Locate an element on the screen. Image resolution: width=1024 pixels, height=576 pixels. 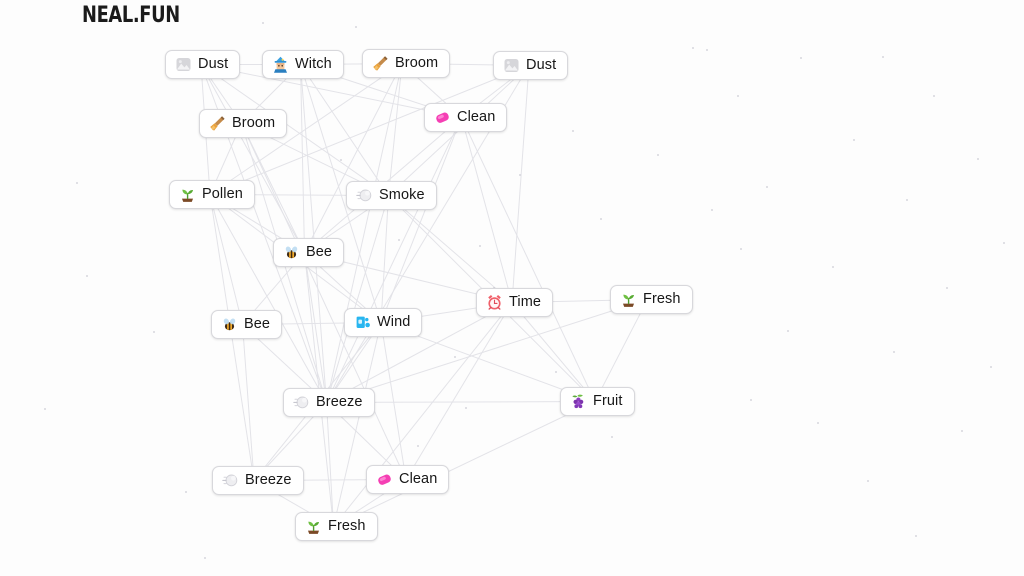
element-card-time: Time is located at coordinates (515, 302).